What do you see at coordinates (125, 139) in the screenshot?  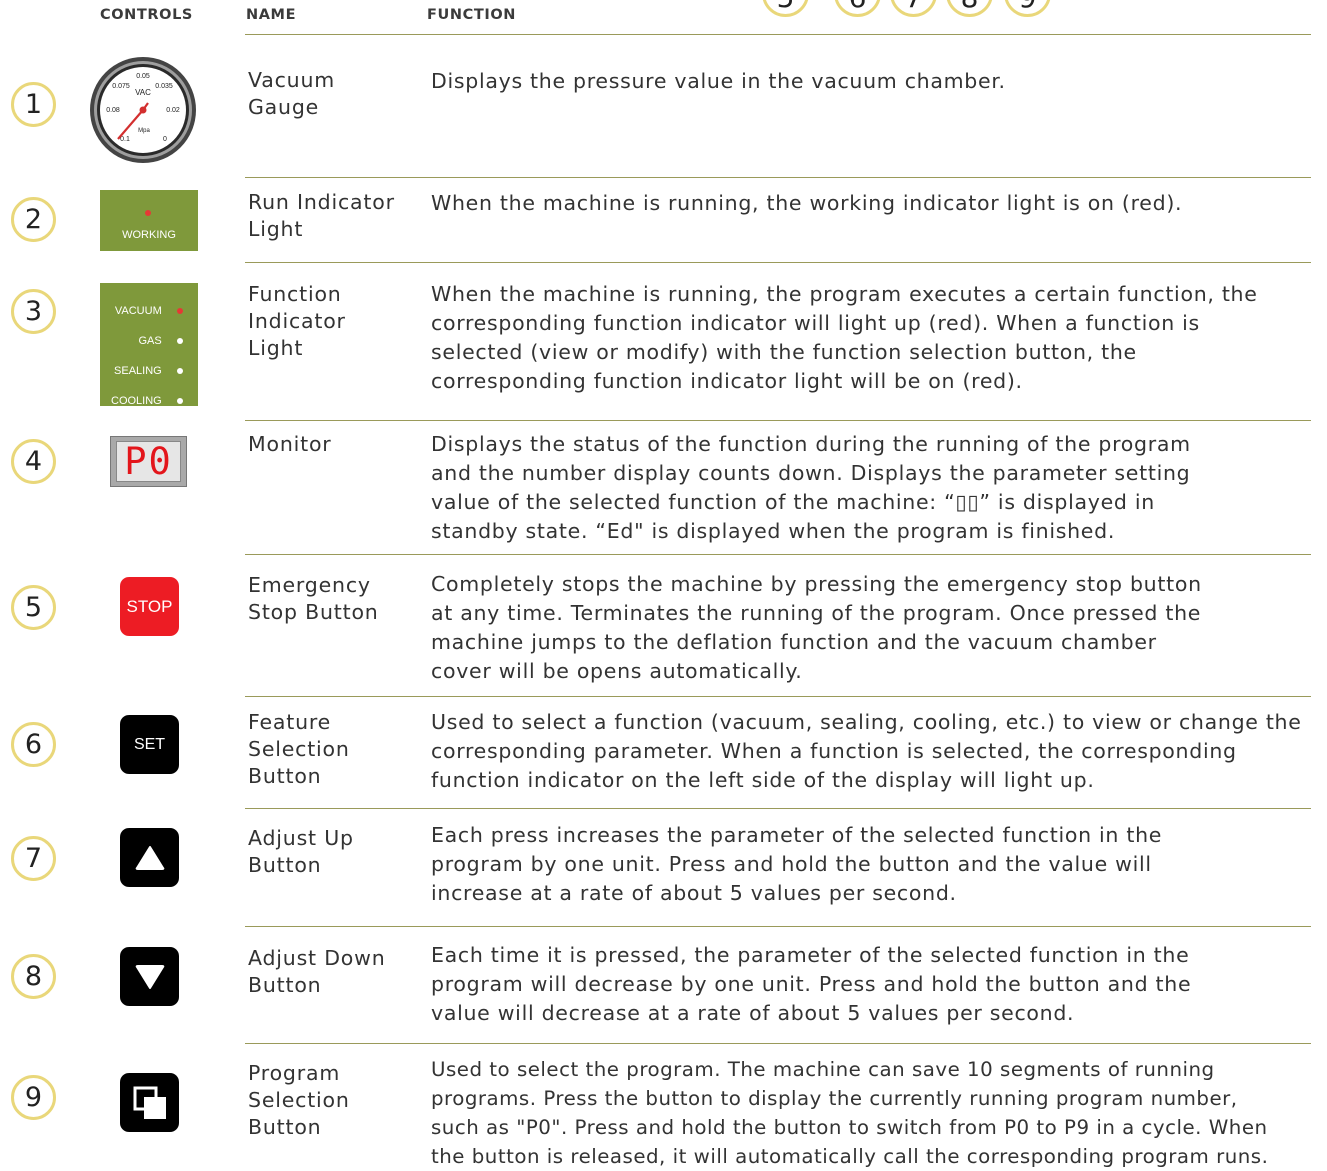 I see `gauge-tick: 0.1` at bounding box center [125, 139].